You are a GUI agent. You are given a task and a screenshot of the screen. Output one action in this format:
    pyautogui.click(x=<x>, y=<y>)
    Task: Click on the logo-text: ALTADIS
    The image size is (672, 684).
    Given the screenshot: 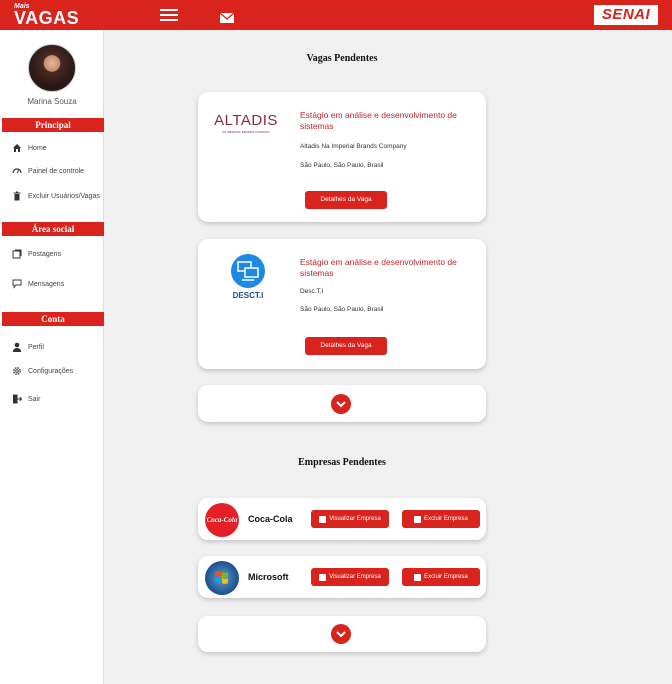 What is the action you would take?
    pyautogui.click(x=246, y=120)
    